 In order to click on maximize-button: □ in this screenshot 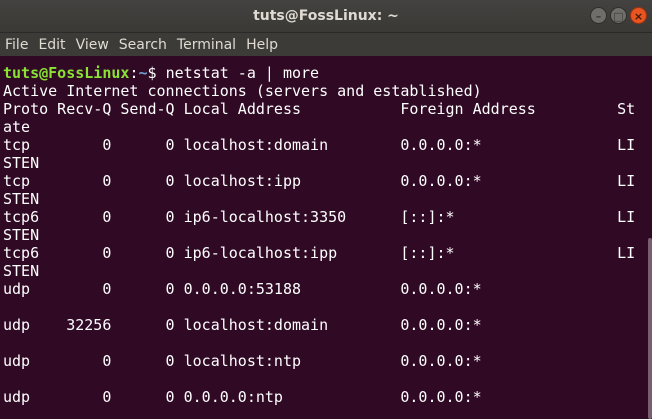, I will do `click(618, 15)`.